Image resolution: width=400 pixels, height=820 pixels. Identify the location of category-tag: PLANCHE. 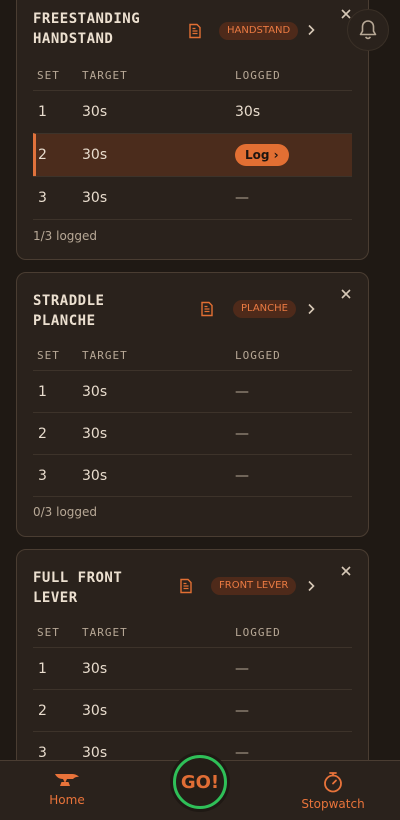
(264, 309).